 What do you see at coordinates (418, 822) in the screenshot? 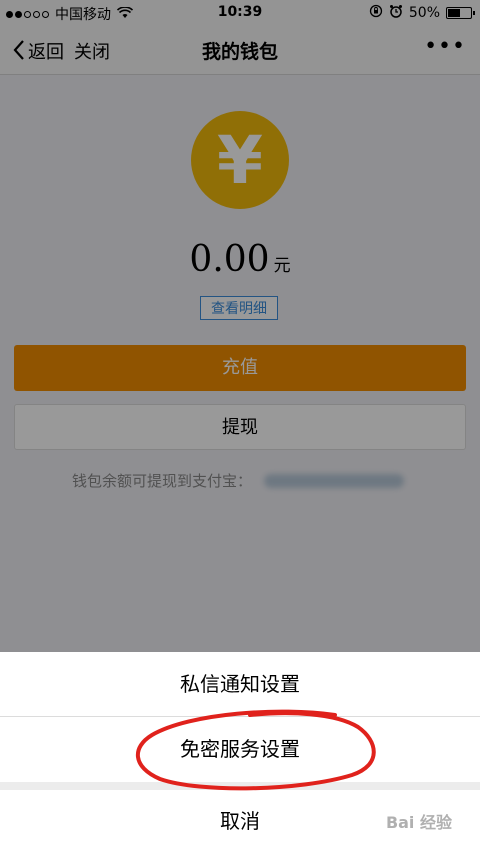
I see `watermark-logo: Bai 经验` at bounding box center [418, 822].